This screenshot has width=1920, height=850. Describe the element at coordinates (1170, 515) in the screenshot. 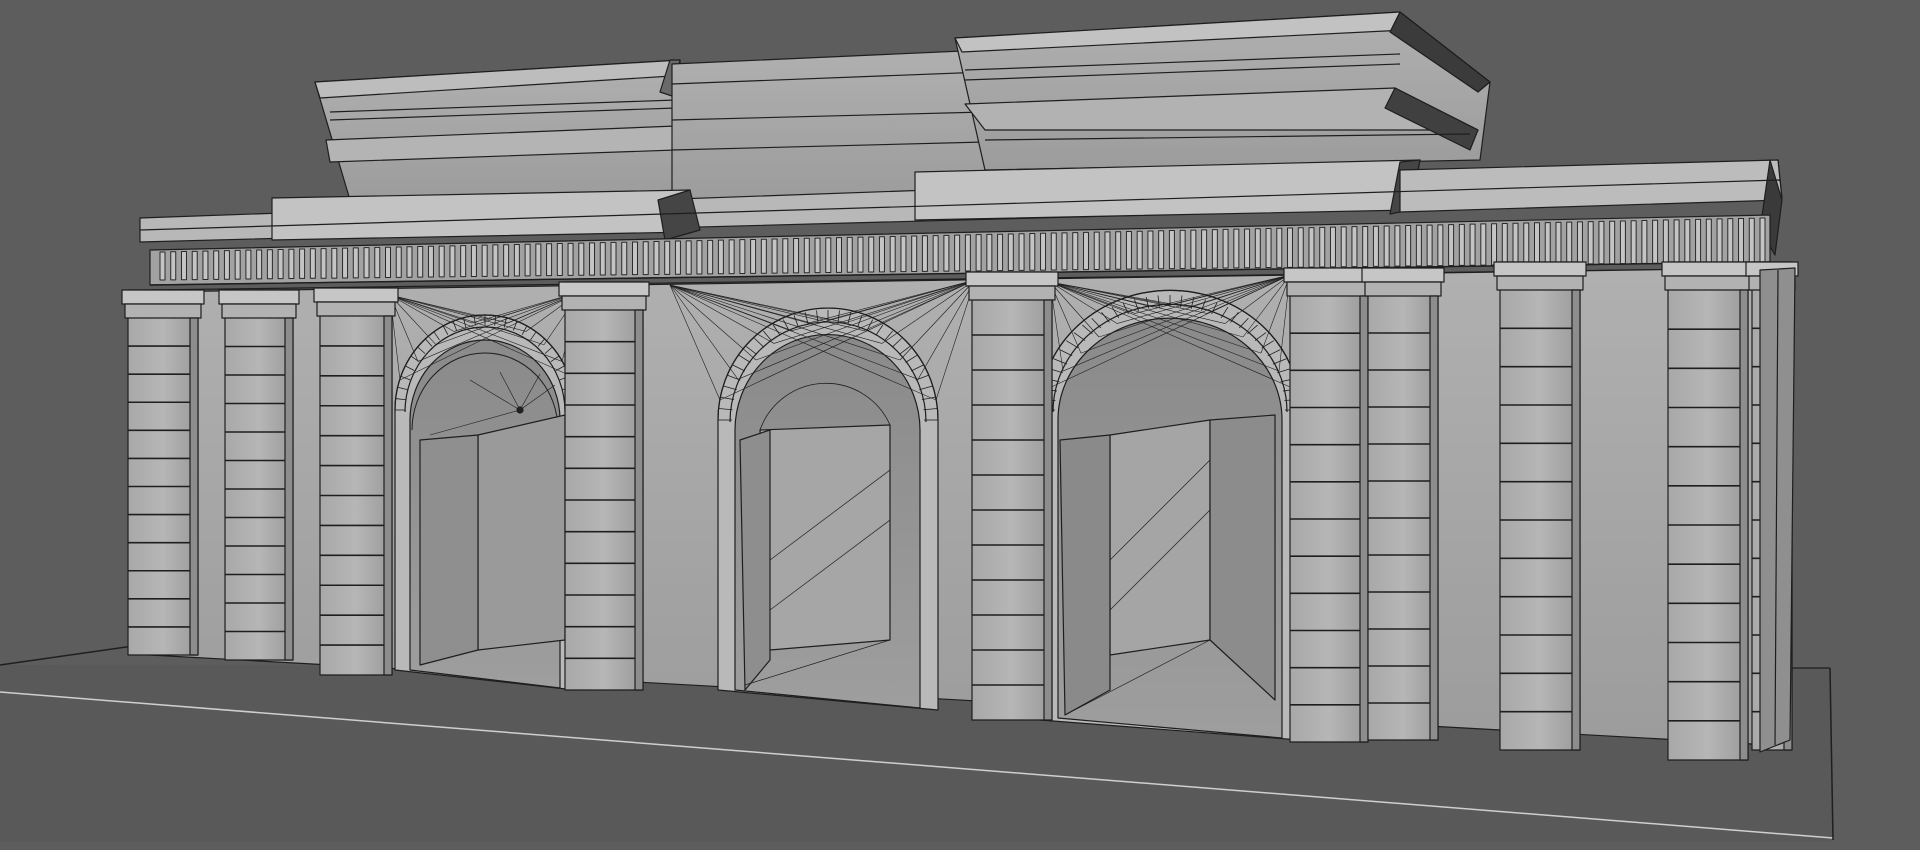

I see `arch-opening-right` at that location.